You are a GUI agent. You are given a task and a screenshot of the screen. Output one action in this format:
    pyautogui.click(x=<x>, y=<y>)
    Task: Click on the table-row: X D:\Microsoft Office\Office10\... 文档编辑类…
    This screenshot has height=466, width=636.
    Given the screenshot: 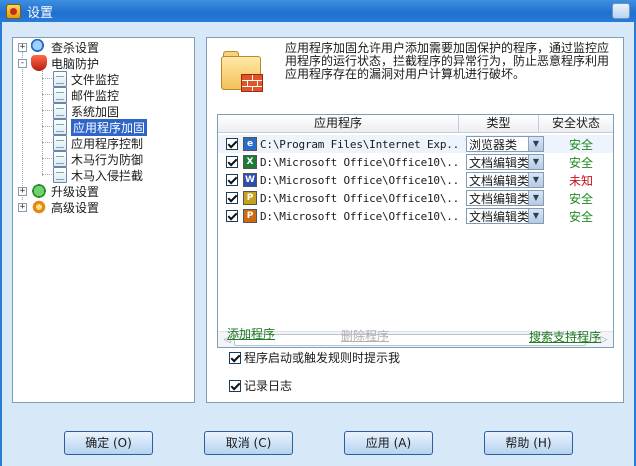 What is the action you would take?
    pyautogui.click(x=415, y=162)
    